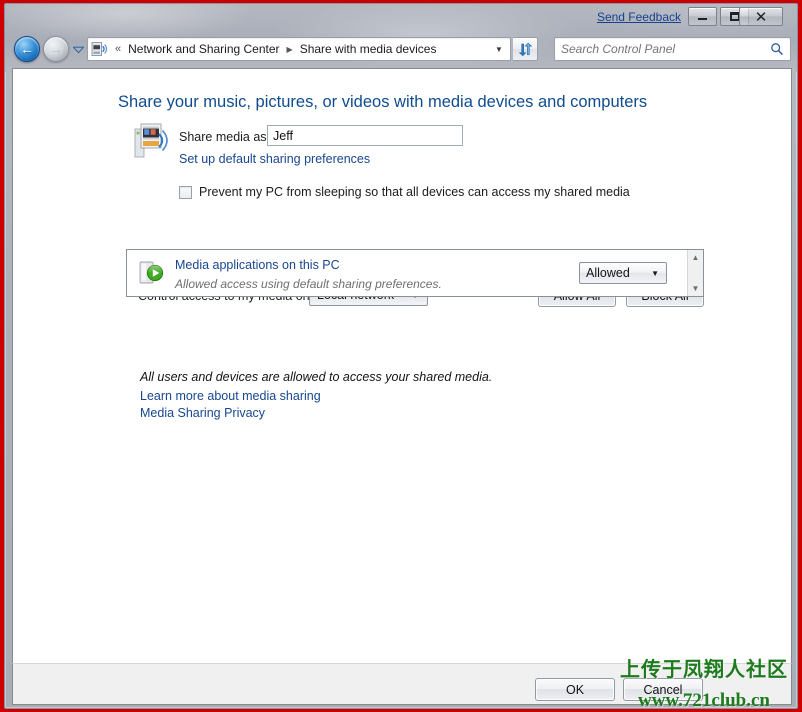 The image size is (802, 712). I want to click on breadcrumb-overflow-icon: «, so click(118, 49).